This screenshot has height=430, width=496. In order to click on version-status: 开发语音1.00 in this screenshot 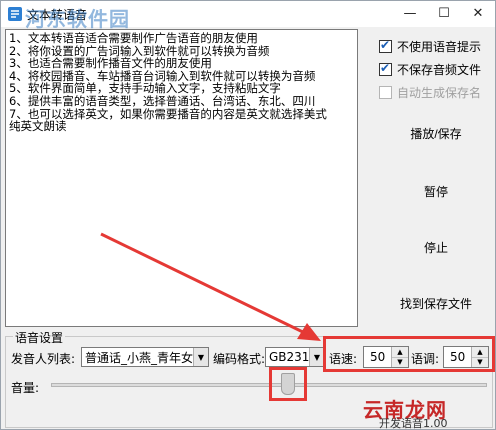, I will do `click(413, 423)`.